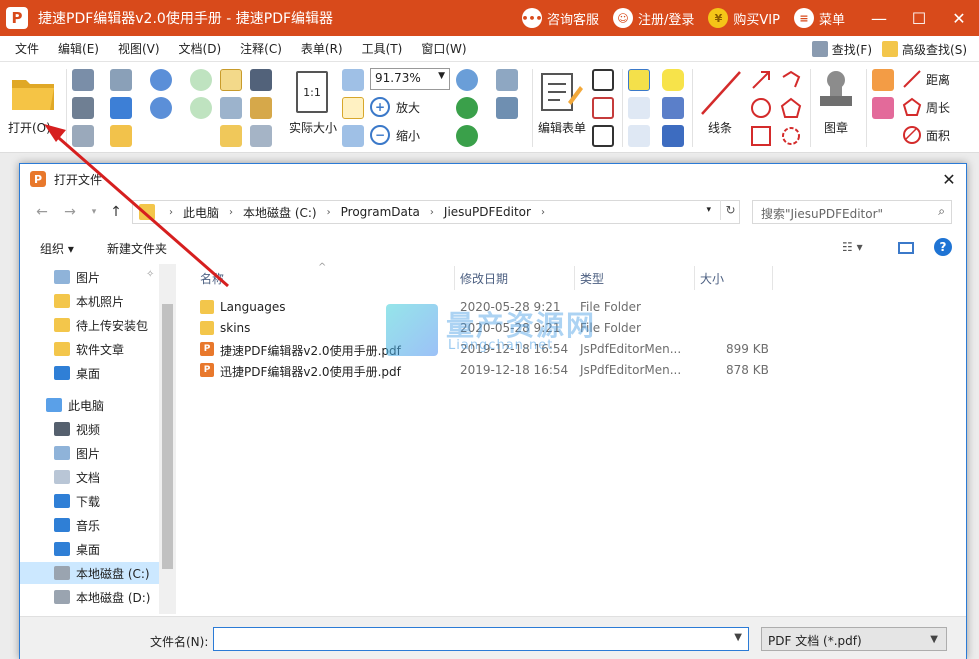  Describe the element at coordinates (906, 248) in the screenshot. I see `preview-pane-icon` at that location.